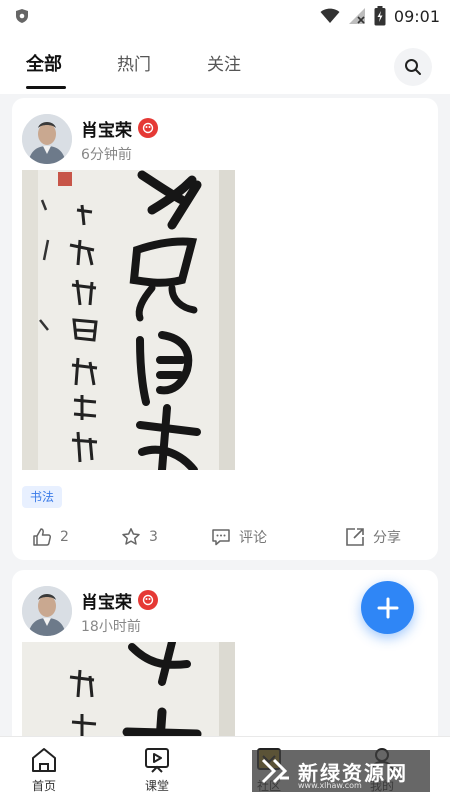 This screenshot has width=450, height=800. I want to click on share-button: 分享, so click(373, 537).